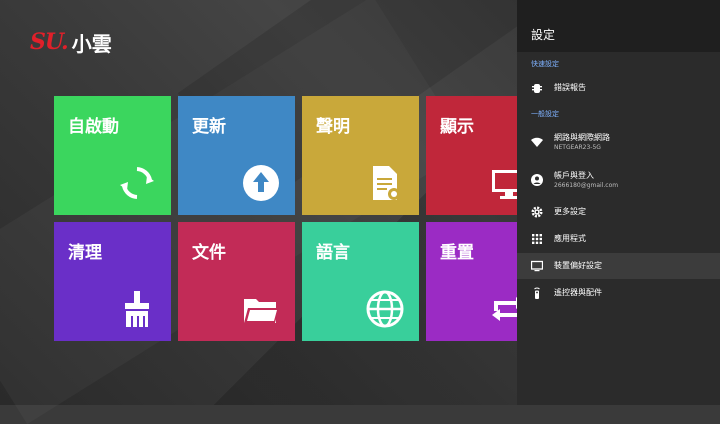 The image size is (720, 424). Describe the element at coordinates (570, 87) in the screenshot. I see `item-label: 錯誤報告` at that location.